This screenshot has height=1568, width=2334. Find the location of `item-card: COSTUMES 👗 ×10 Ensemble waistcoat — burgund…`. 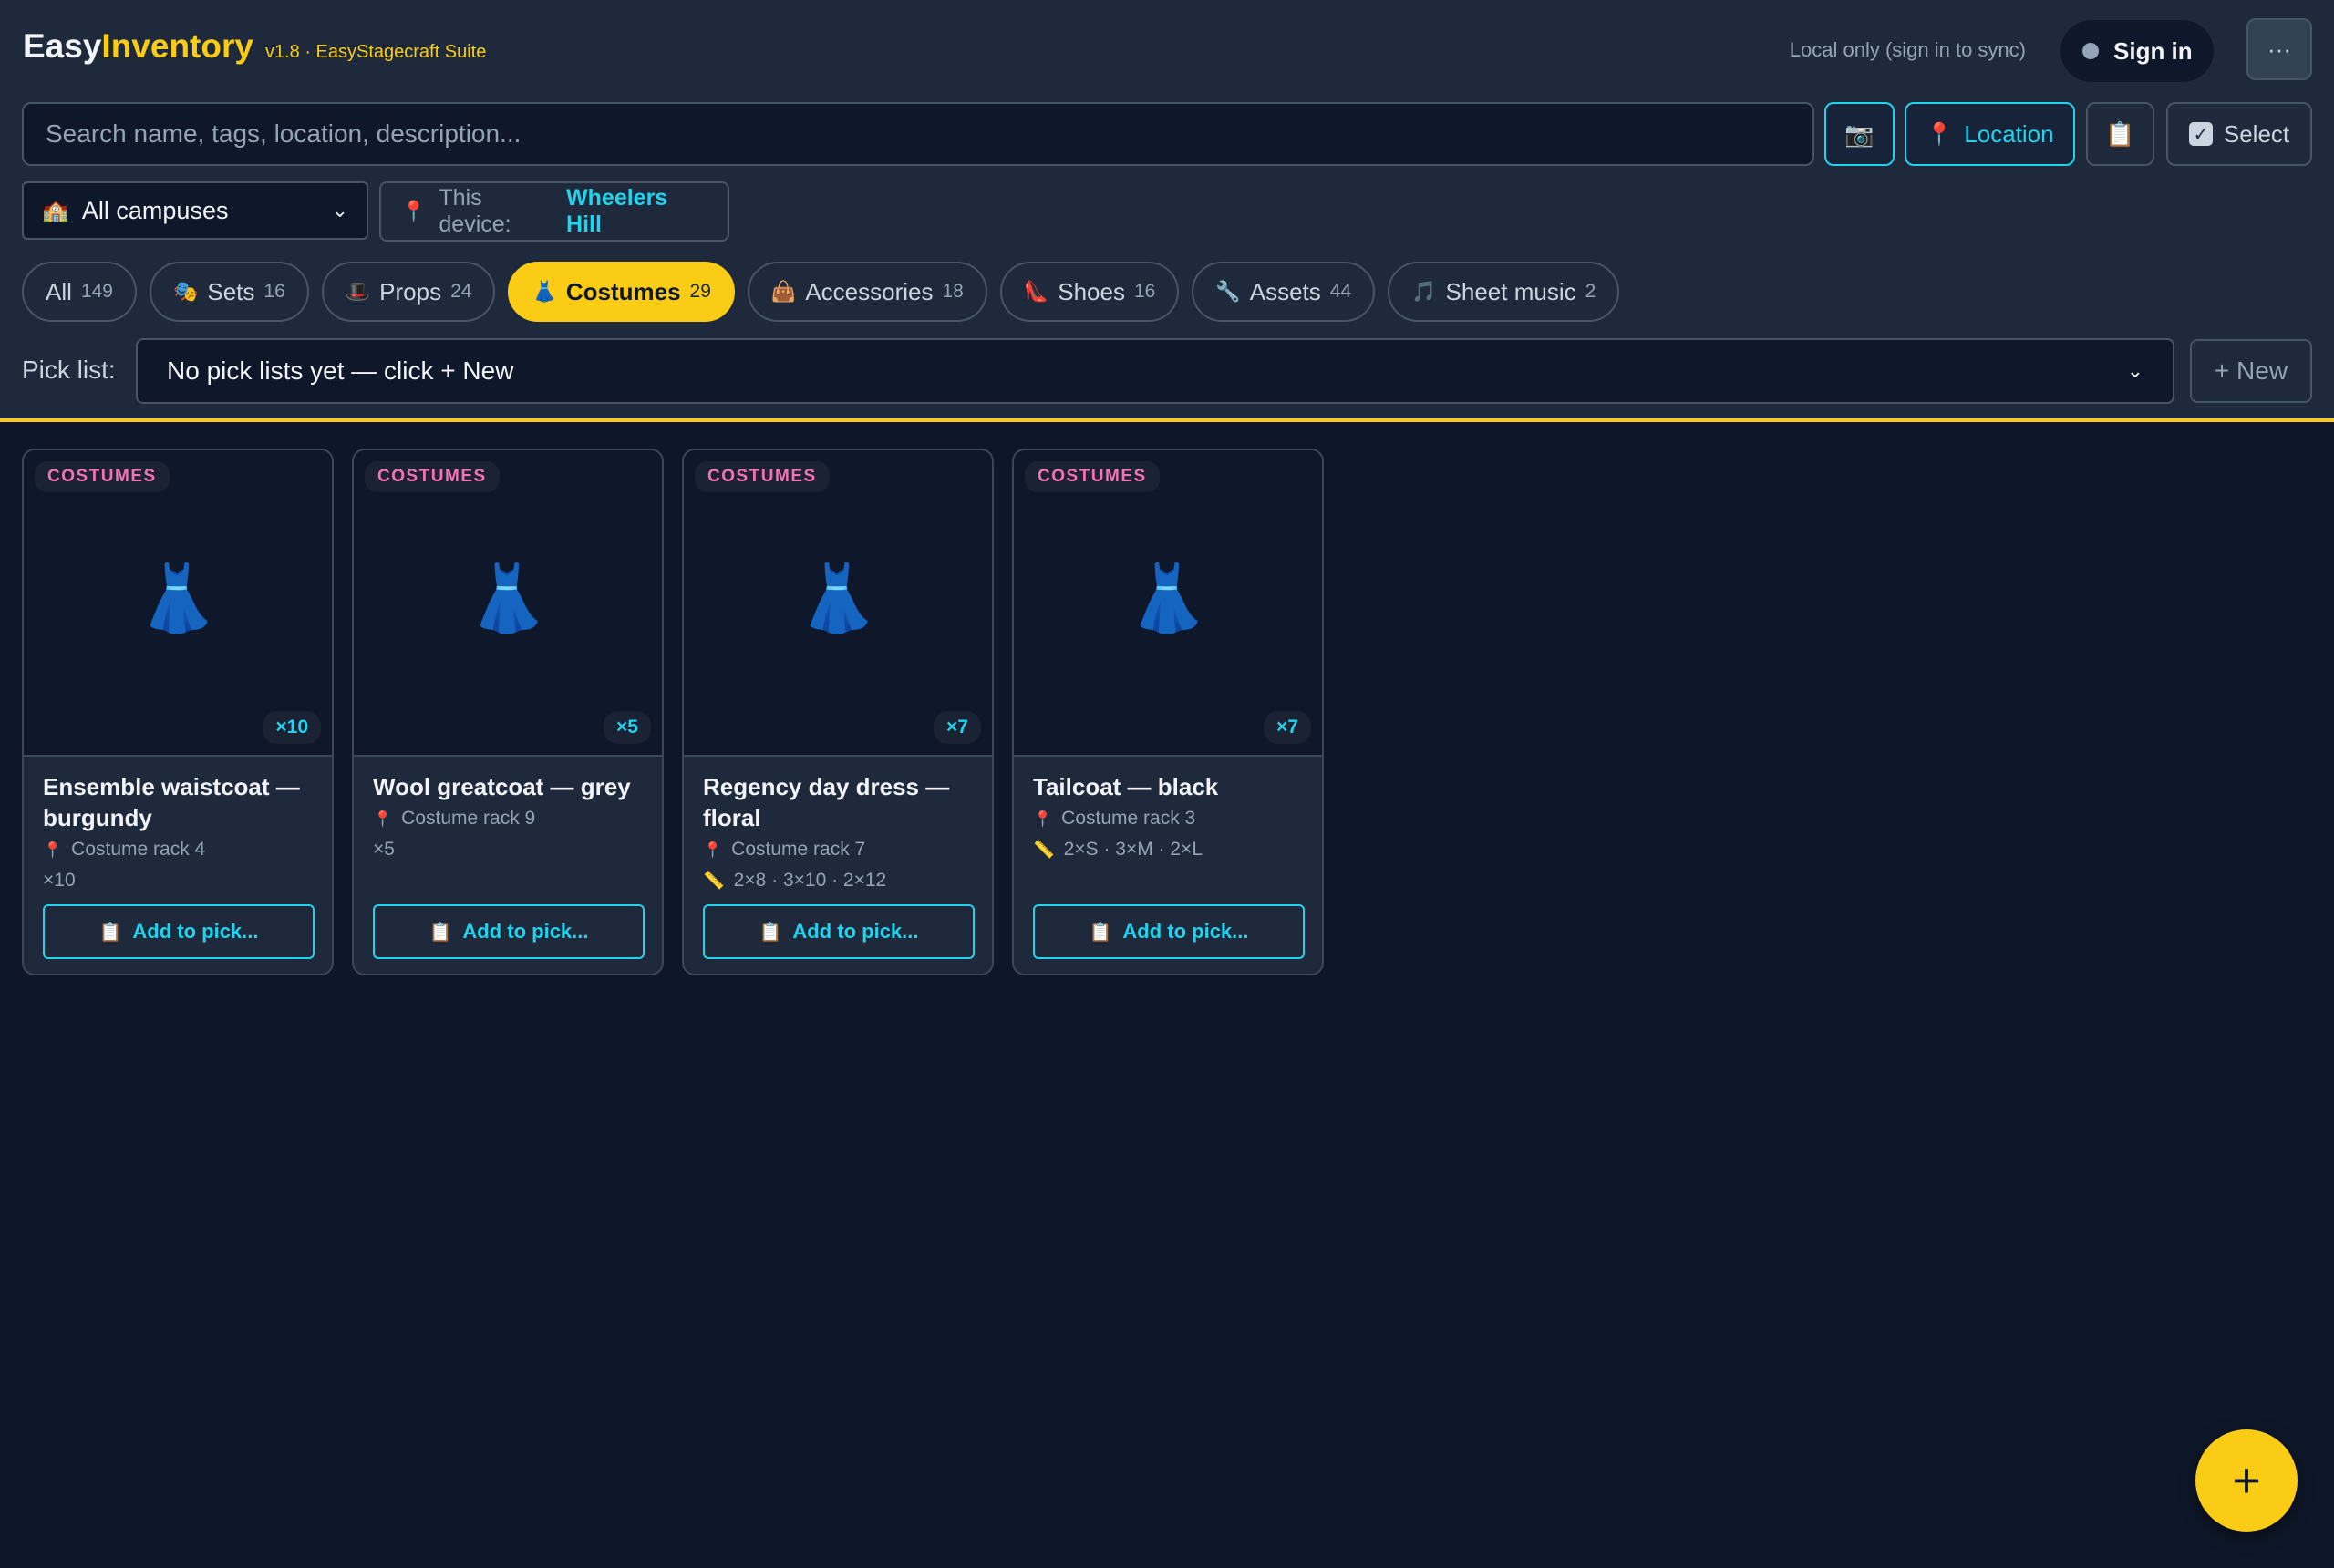

item-card: COSTUMES 👗 ×10 Ensemble waistcoat — burgund… is located at coordinates (178, 712).